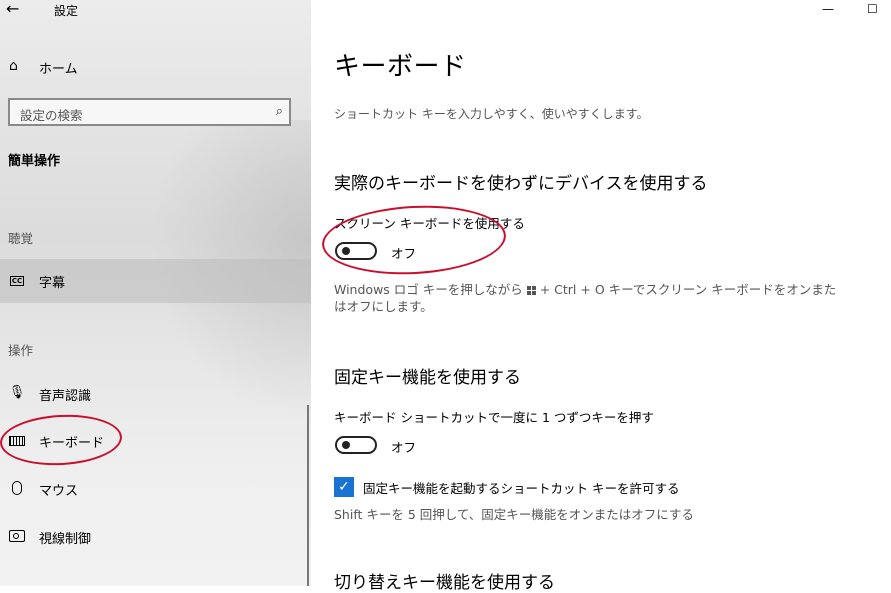 The height and width of the screenshot is (593, 891). Describe the element at coordinates (155, 441) in the screenshot. I see `sidebar-item-keyboard: キーボード` at that location.